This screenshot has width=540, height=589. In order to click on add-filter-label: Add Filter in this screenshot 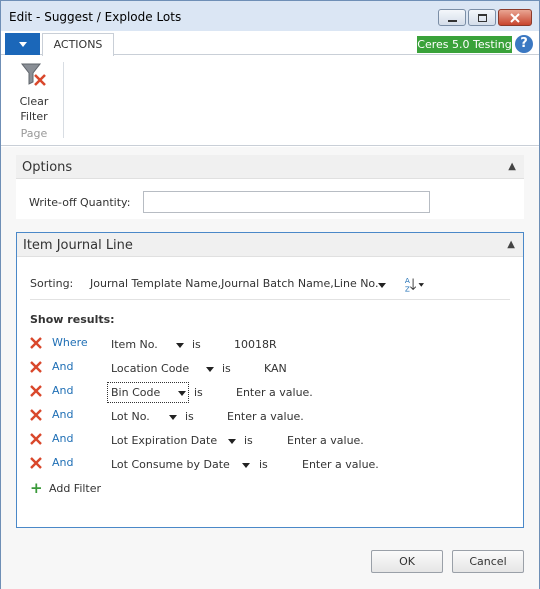, I will do `click(75, 488)`.